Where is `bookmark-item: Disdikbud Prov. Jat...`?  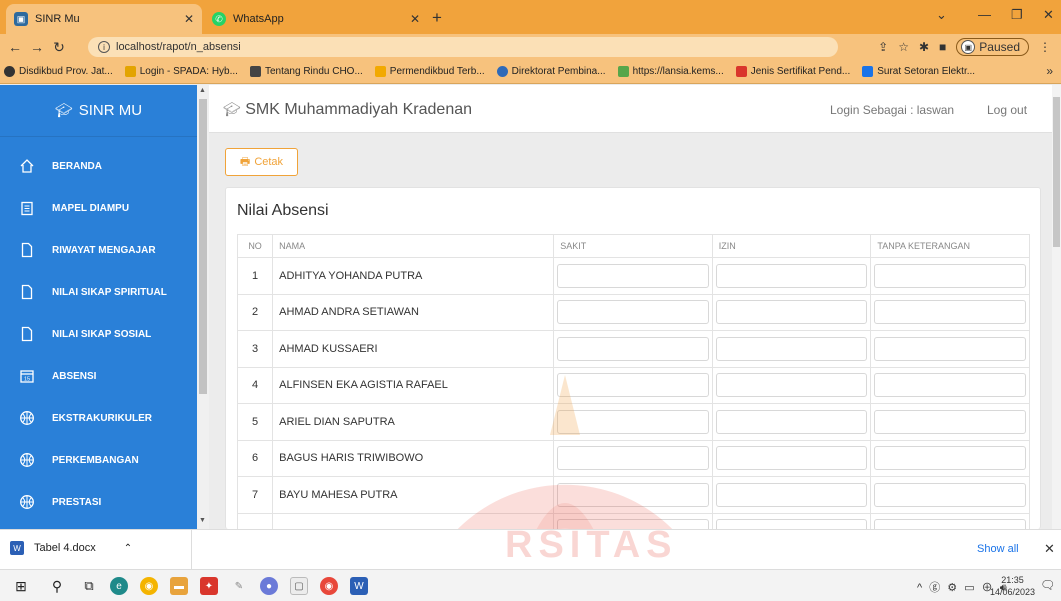 bookmark-item: Disdikbud Prov. Jat... is located at coordinates (58, 71).